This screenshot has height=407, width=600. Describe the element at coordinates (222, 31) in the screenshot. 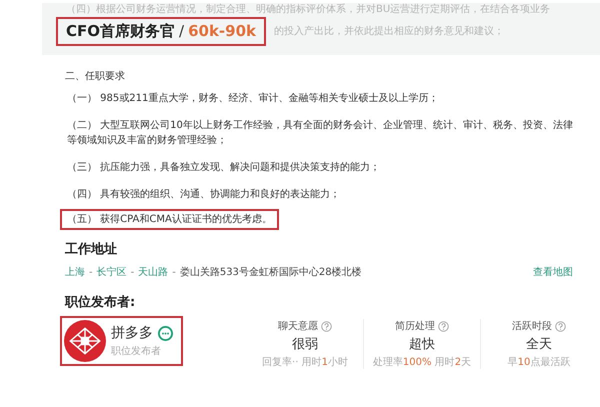

I see `salary: 60k-90k` at that location.